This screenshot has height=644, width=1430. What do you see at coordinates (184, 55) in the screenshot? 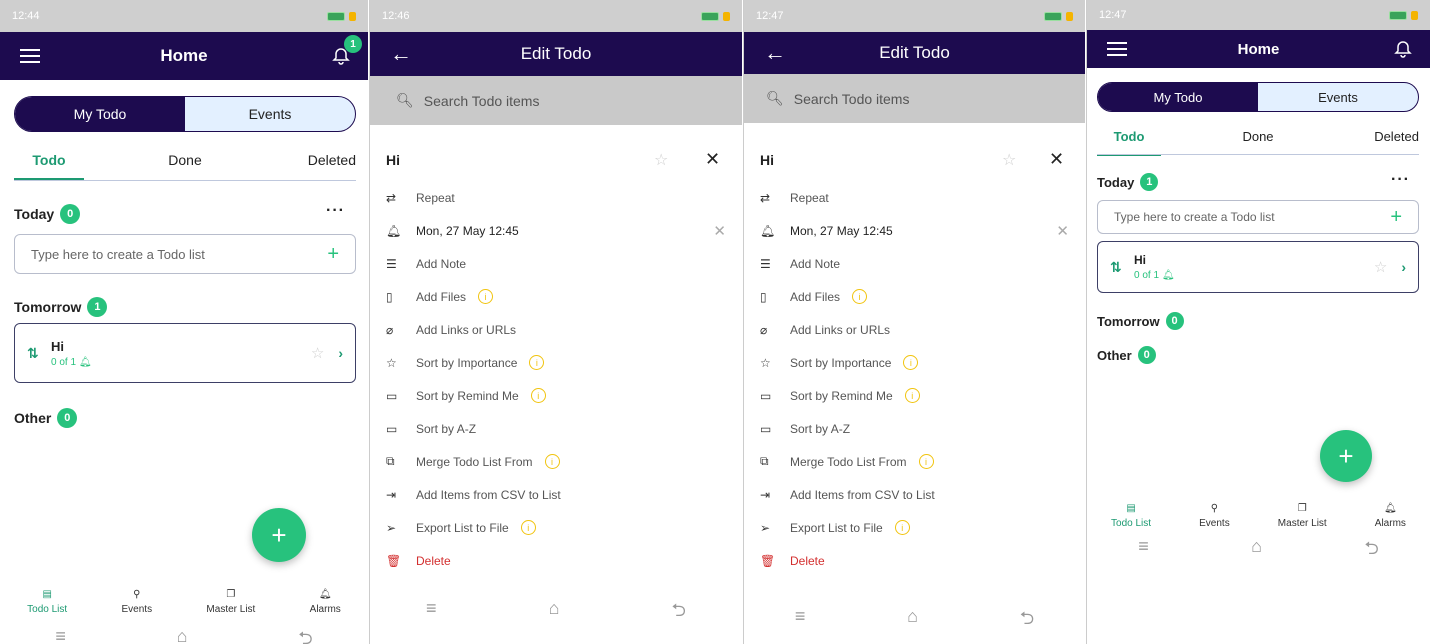
I see `page-title: Home` at bounding box center [184, 55].